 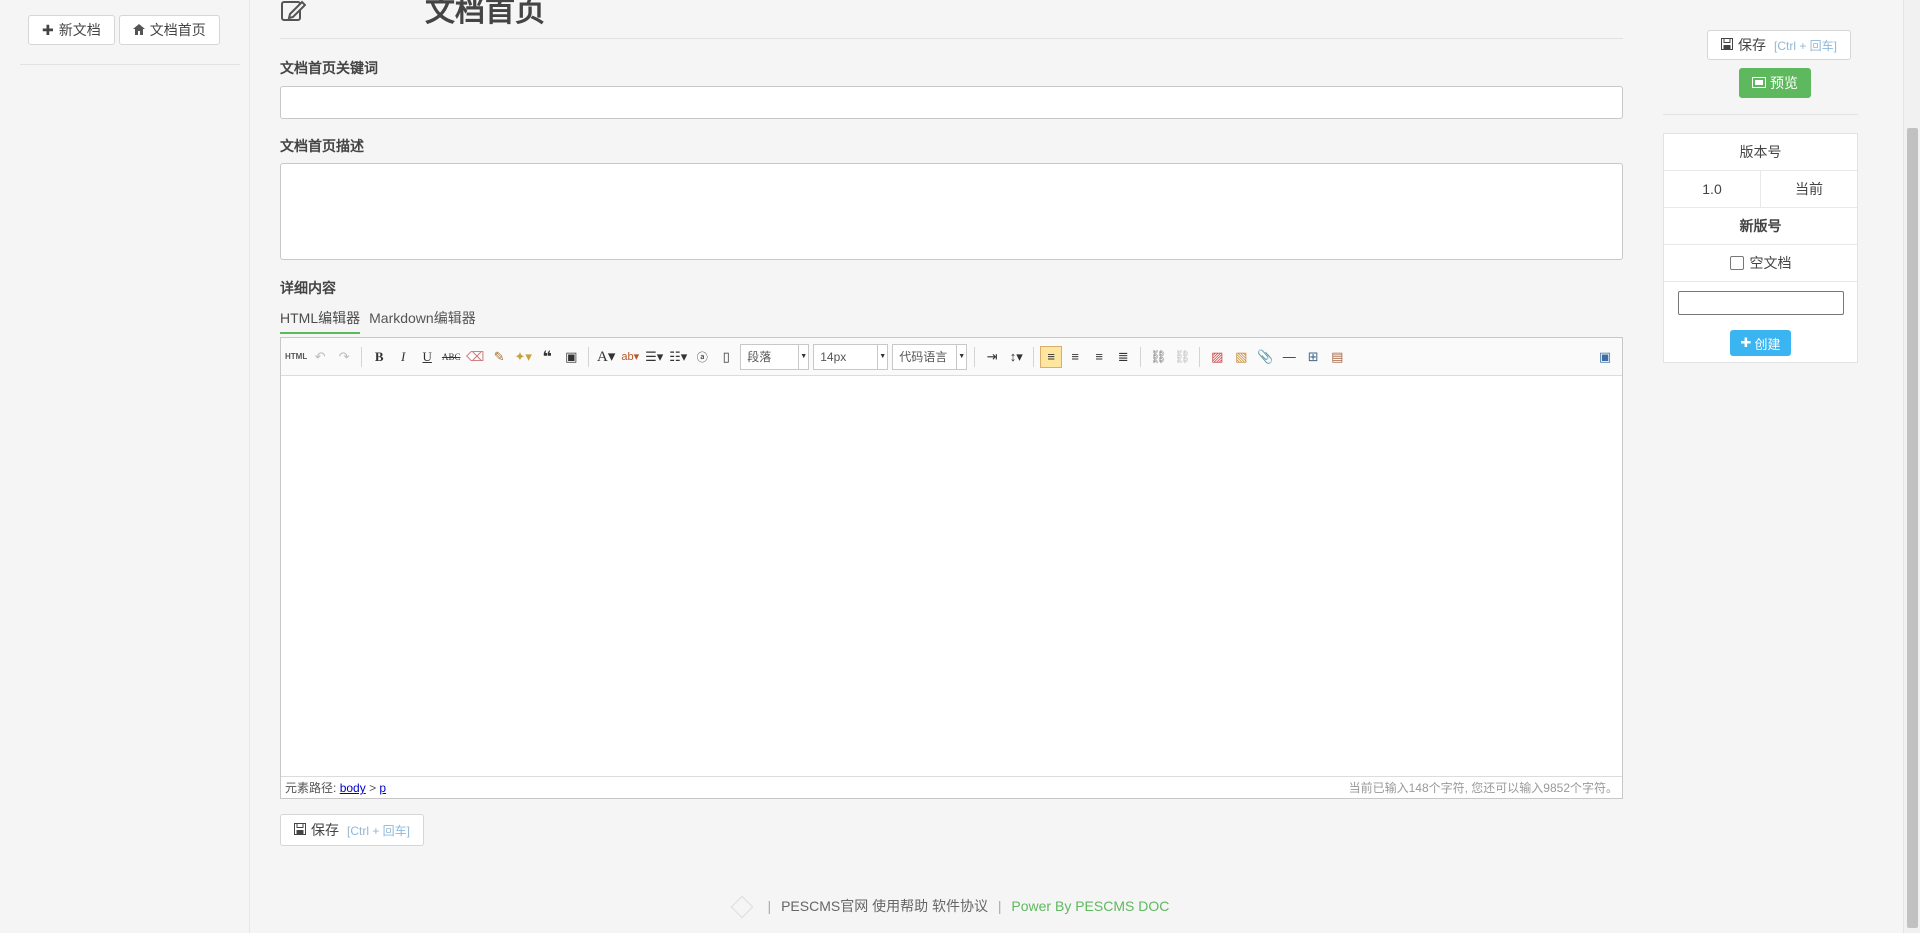 What do you see at coordinates (759, 357) in the screenshot?
I see `paragraph-select-value: 段落` at bounding box center [759, 357].